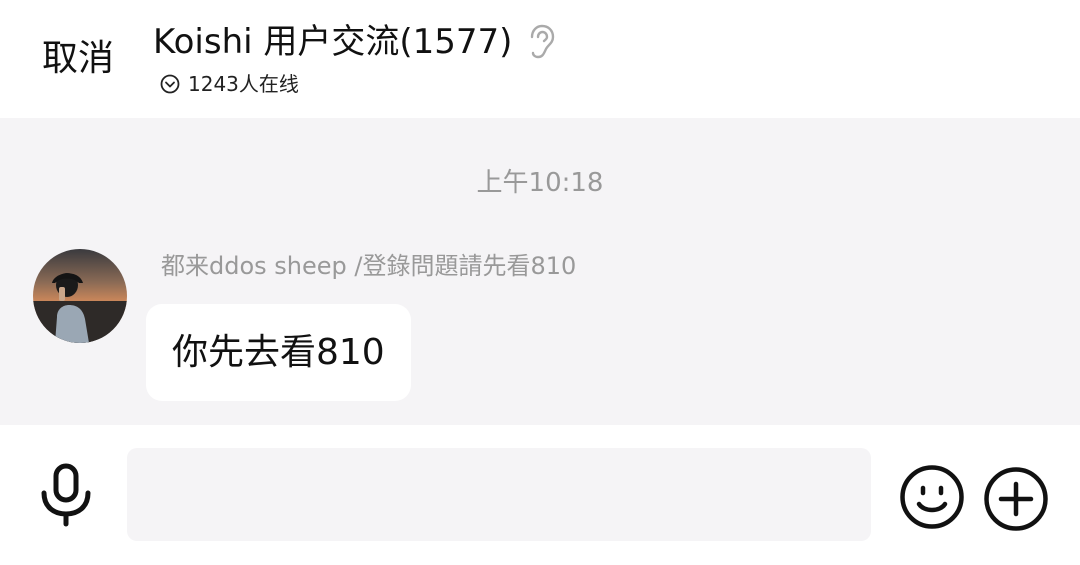  Describe the element at coordinates (333, 42) in the screenshot. I see `group-title: Koishi 用户交流(1577)` at that location.